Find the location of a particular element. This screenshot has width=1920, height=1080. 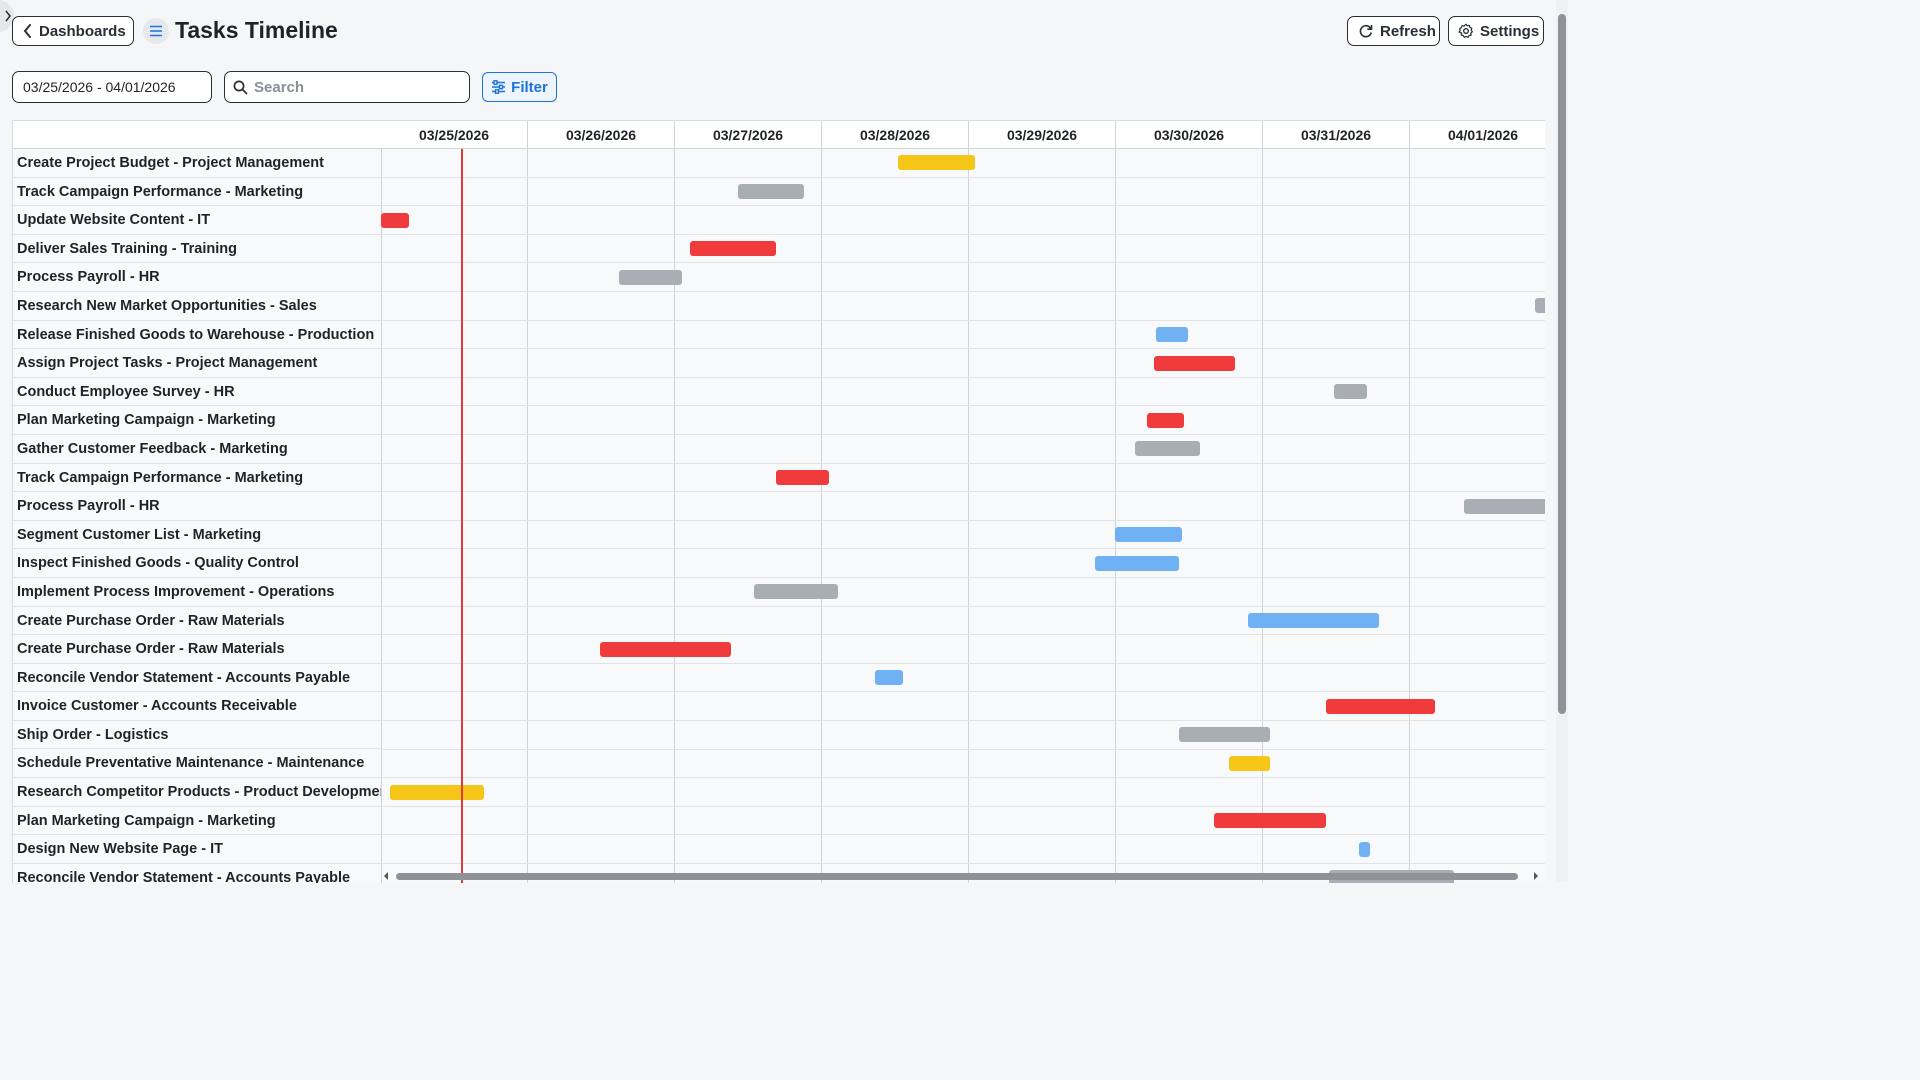

search-box is located at coordinates (347, 87).